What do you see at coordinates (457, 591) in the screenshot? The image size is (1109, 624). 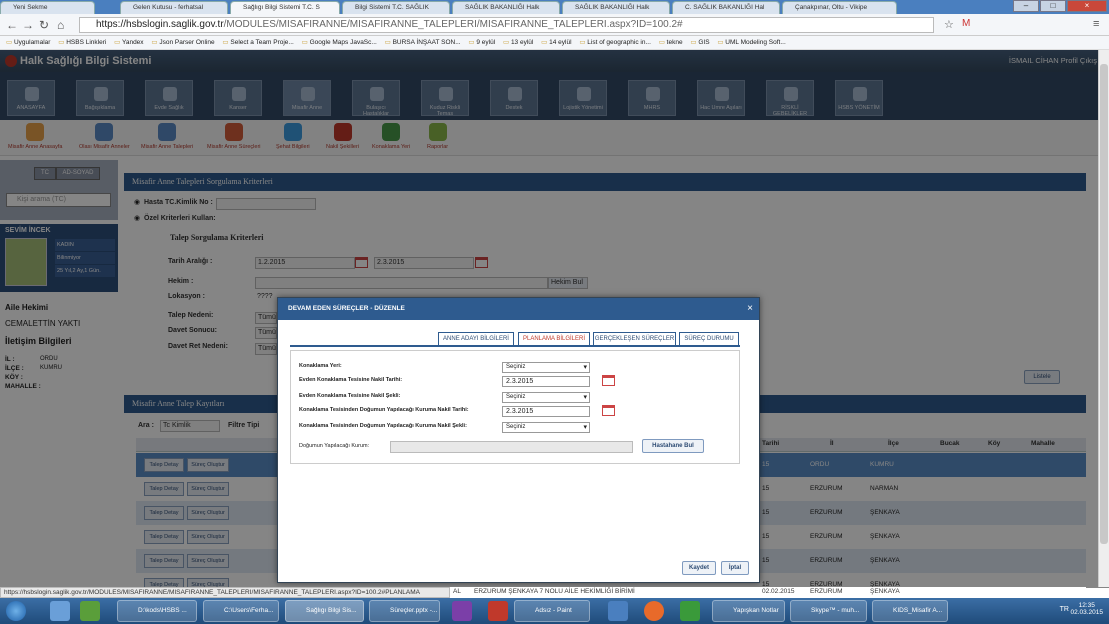 I see `row-prefix: AL` at bounding box center [457, 591].